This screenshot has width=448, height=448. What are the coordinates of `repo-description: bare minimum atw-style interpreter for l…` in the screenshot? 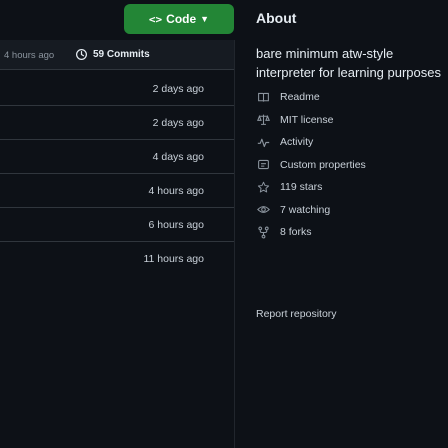 It's located at (348, 63).